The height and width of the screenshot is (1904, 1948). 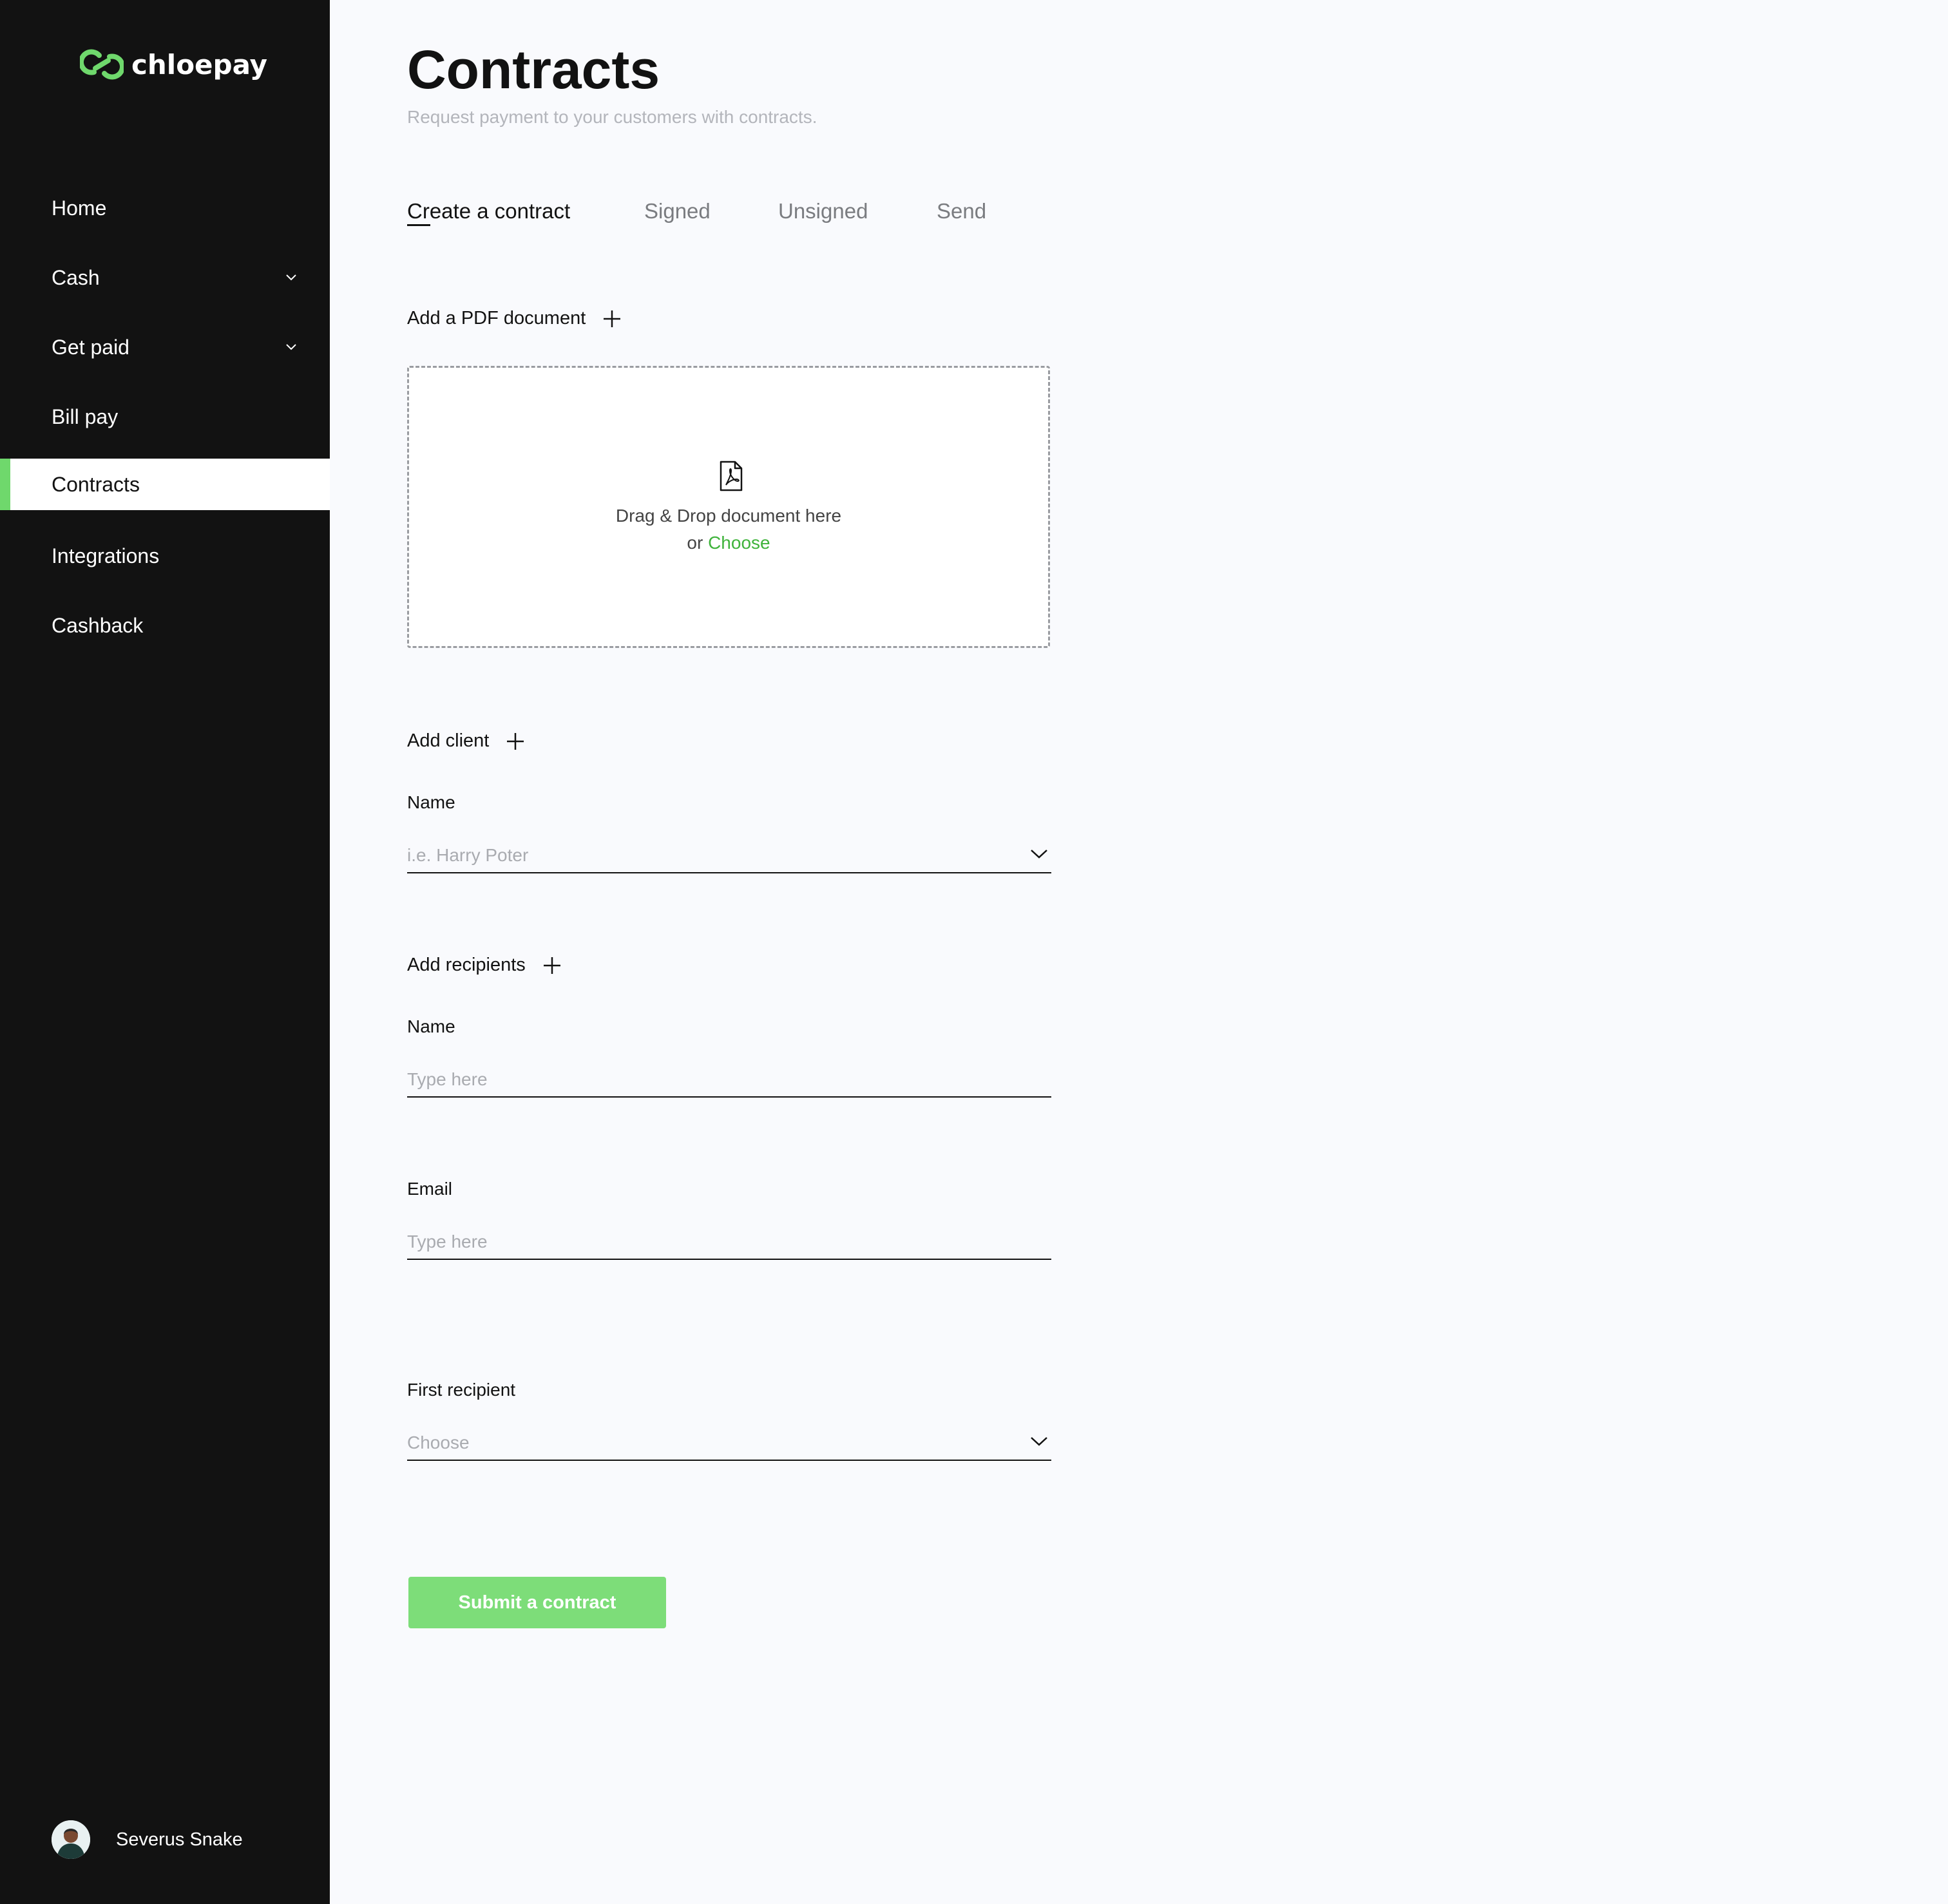 I want to click on sidebar-item-get-paid: Get paid, so click(x=165, y=347).